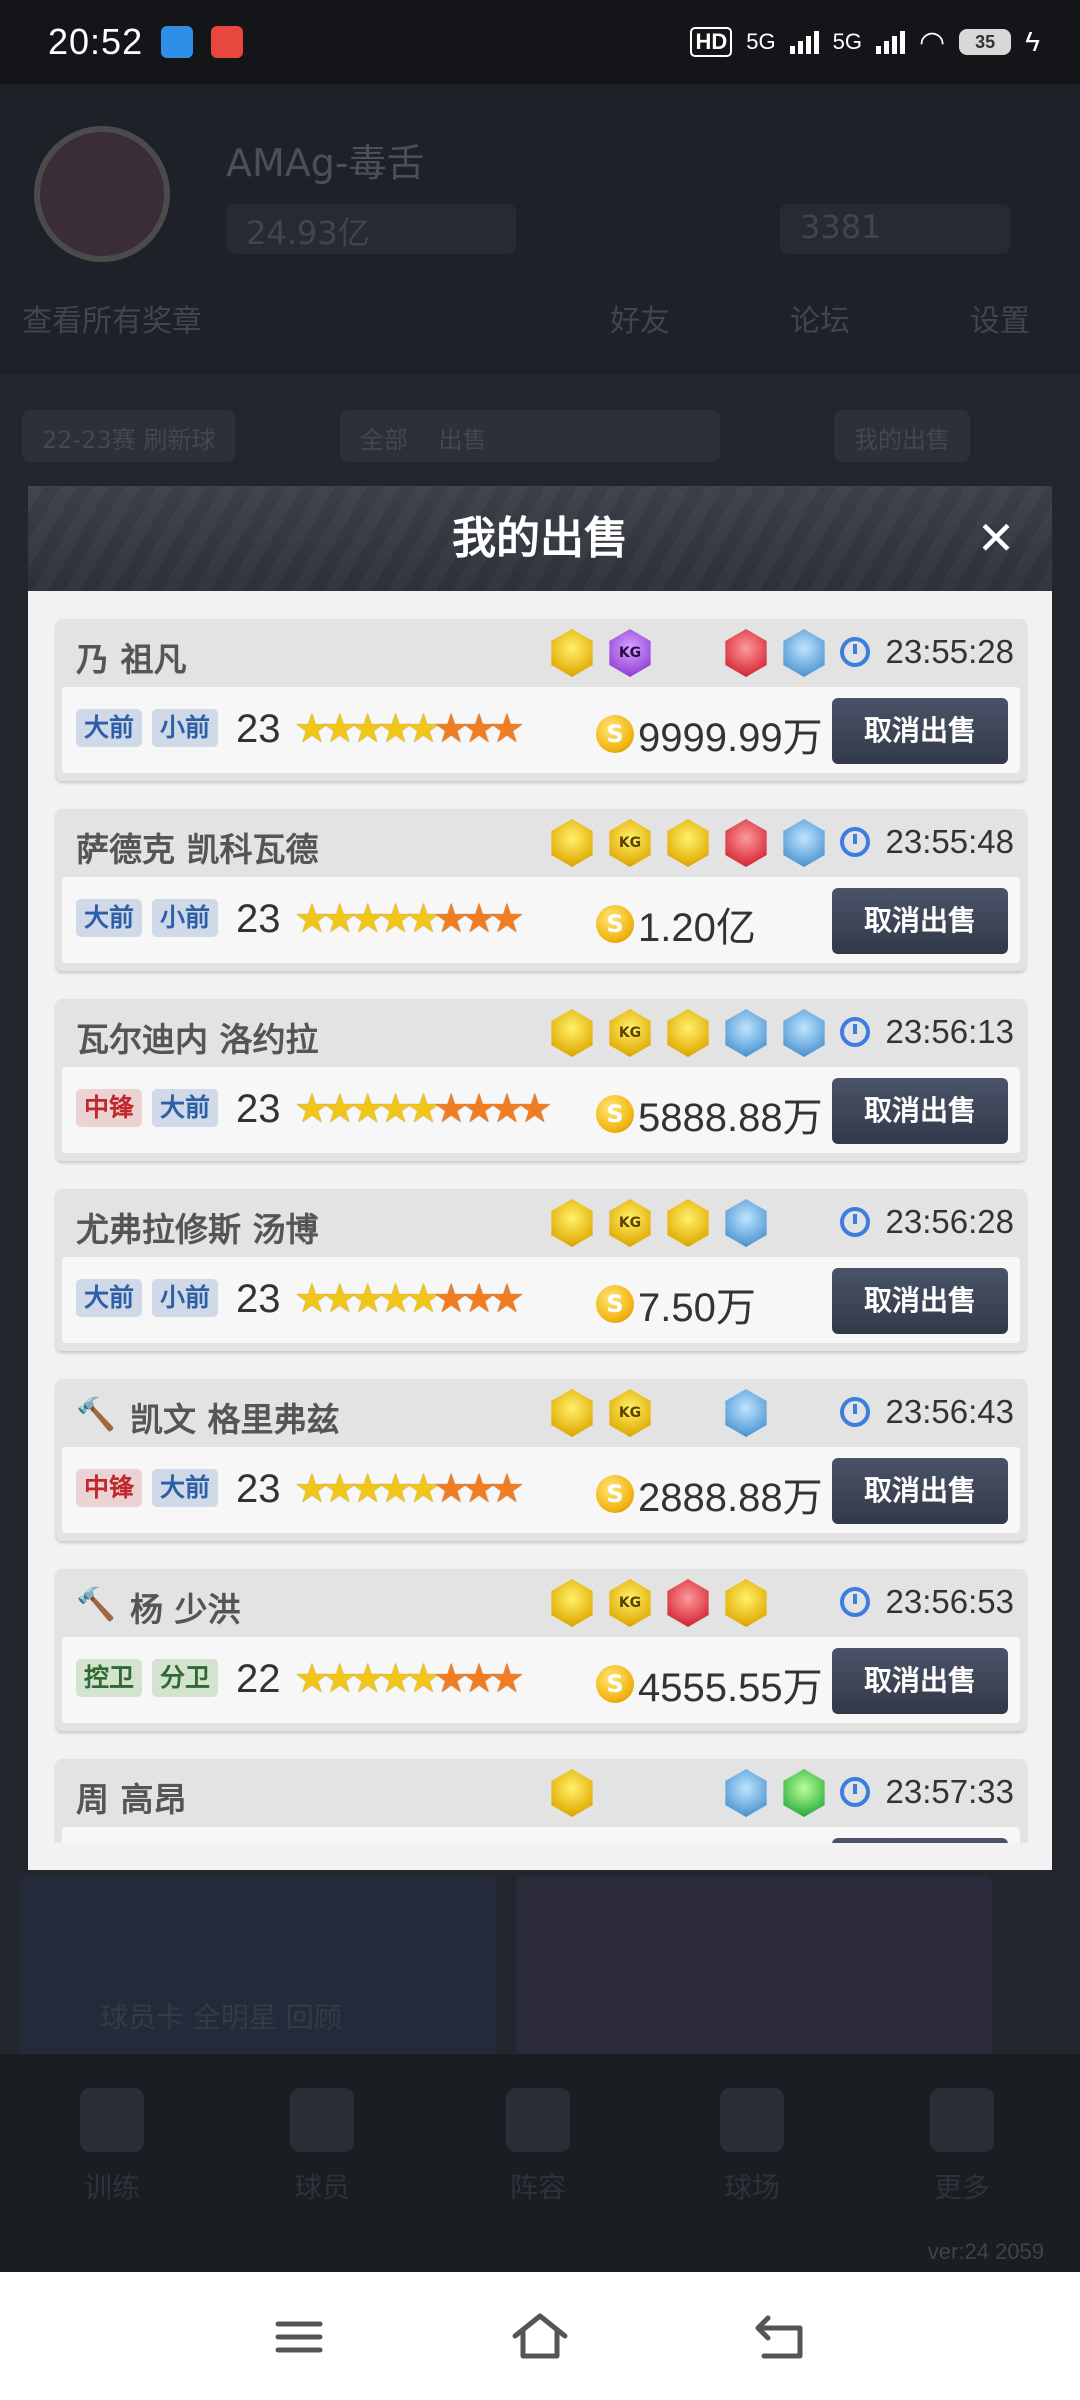 Image resolution: width=1080 pixels, height=2400 pixels. Describe the element at coordinates (541, 1680) in the screenshot. I see `sale-item-body: 控卫 分卫 22 ★★★★★★★★ S 4555.55万 取消出售` at that location.